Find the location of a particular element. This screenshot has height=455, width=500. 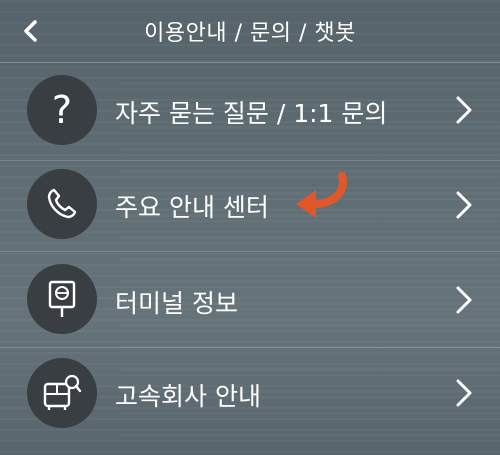

header-divider is located at coordinates (250, 62).